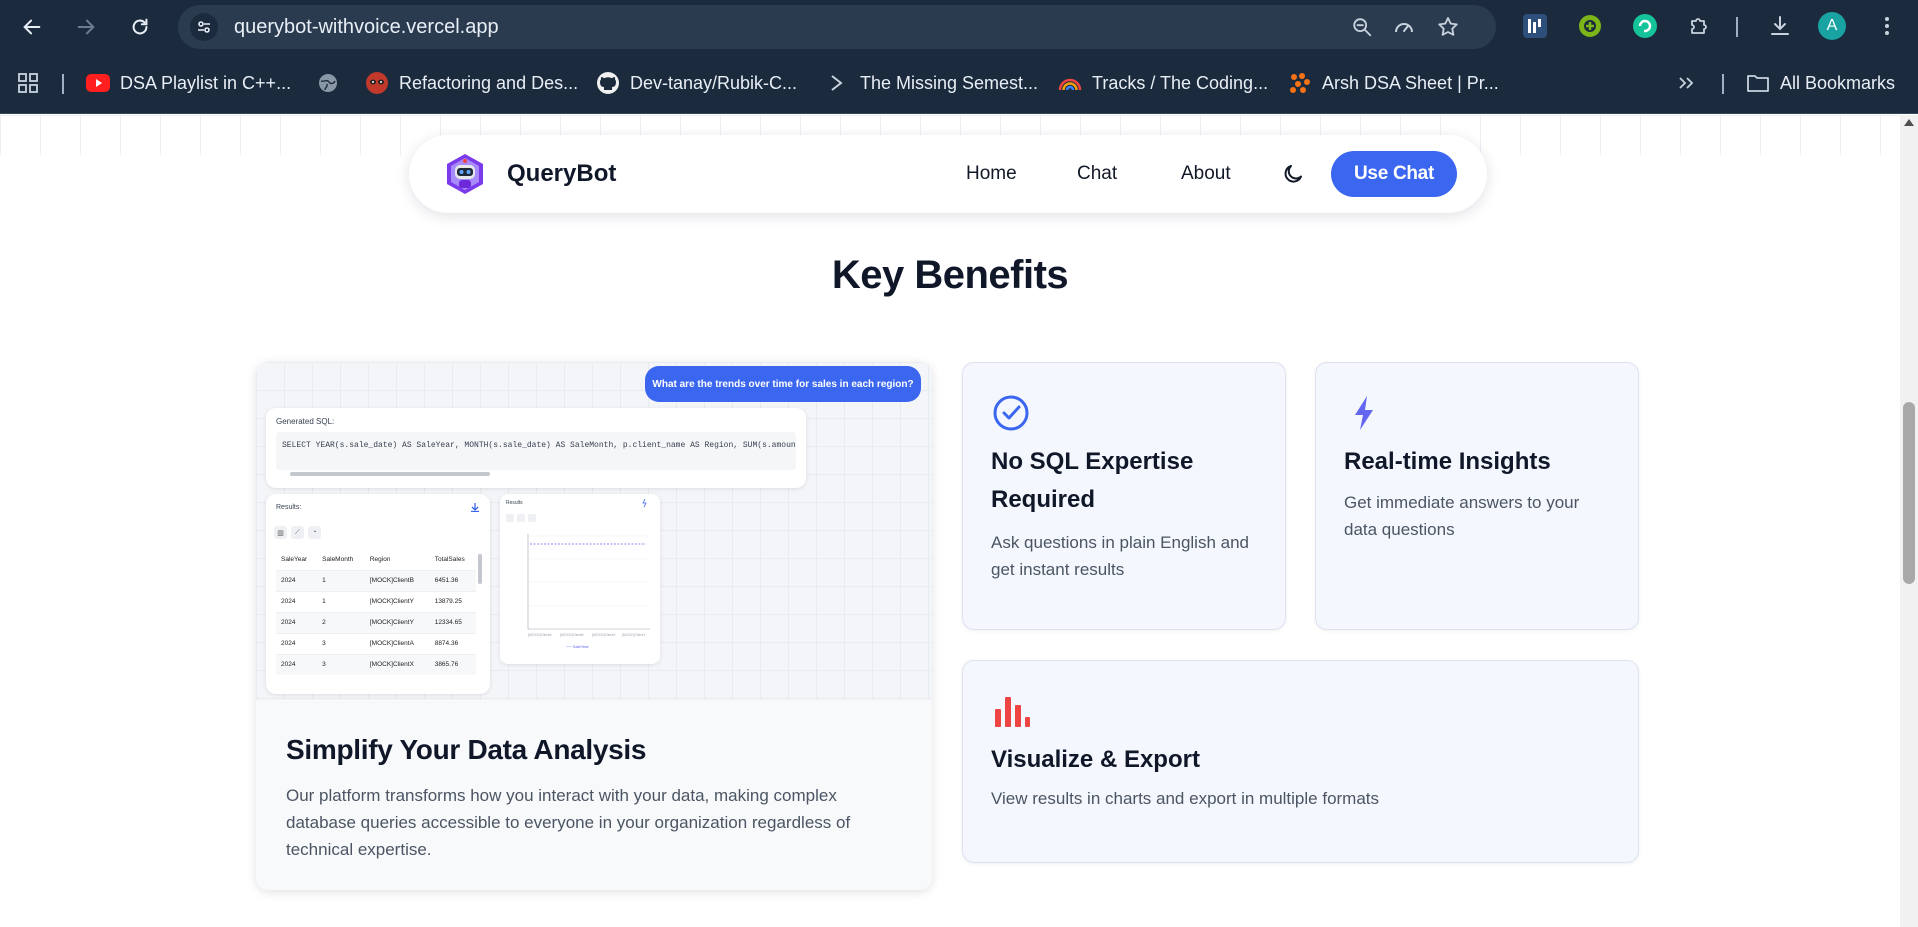 The image size is (1918, 927). I want to click on reload-icon, so click(140, 26).